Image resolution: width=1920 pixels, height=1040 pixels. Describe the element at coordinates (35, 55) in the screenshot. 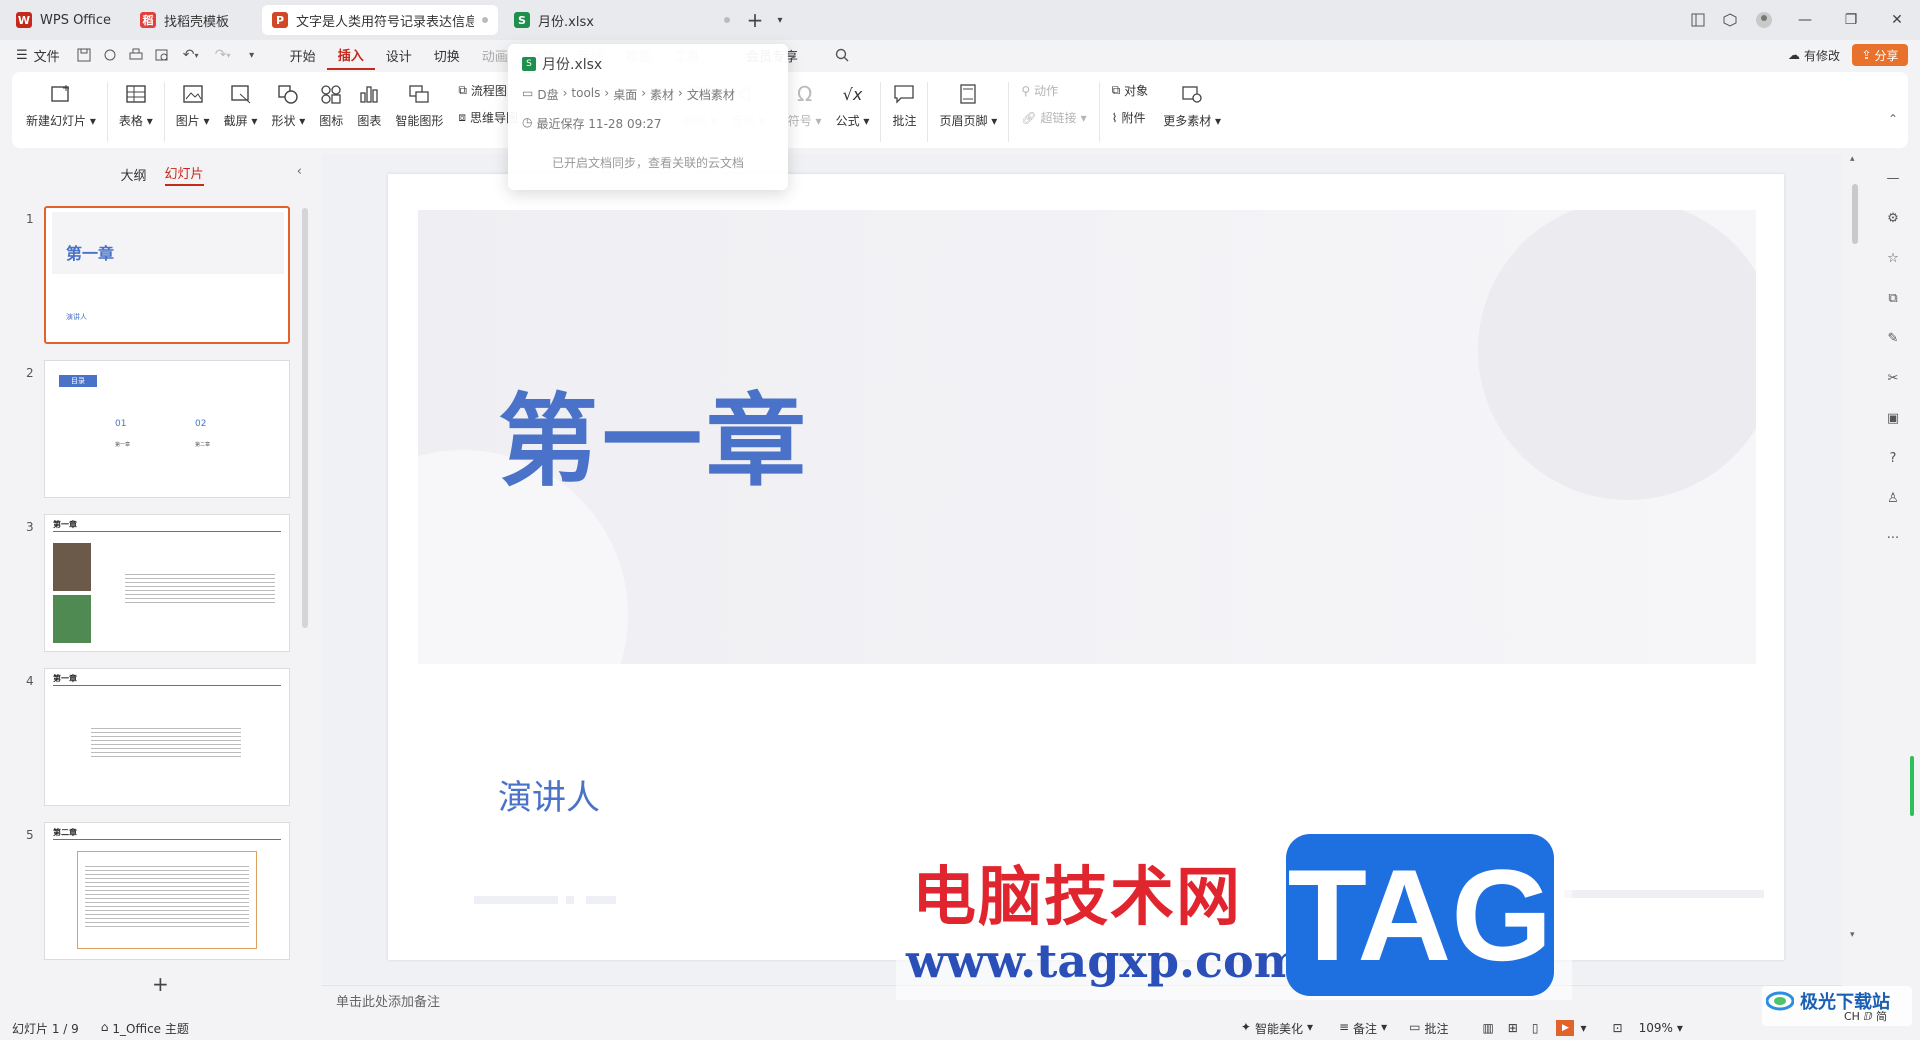

I see `file-menu: ☰ 文件` at that location.